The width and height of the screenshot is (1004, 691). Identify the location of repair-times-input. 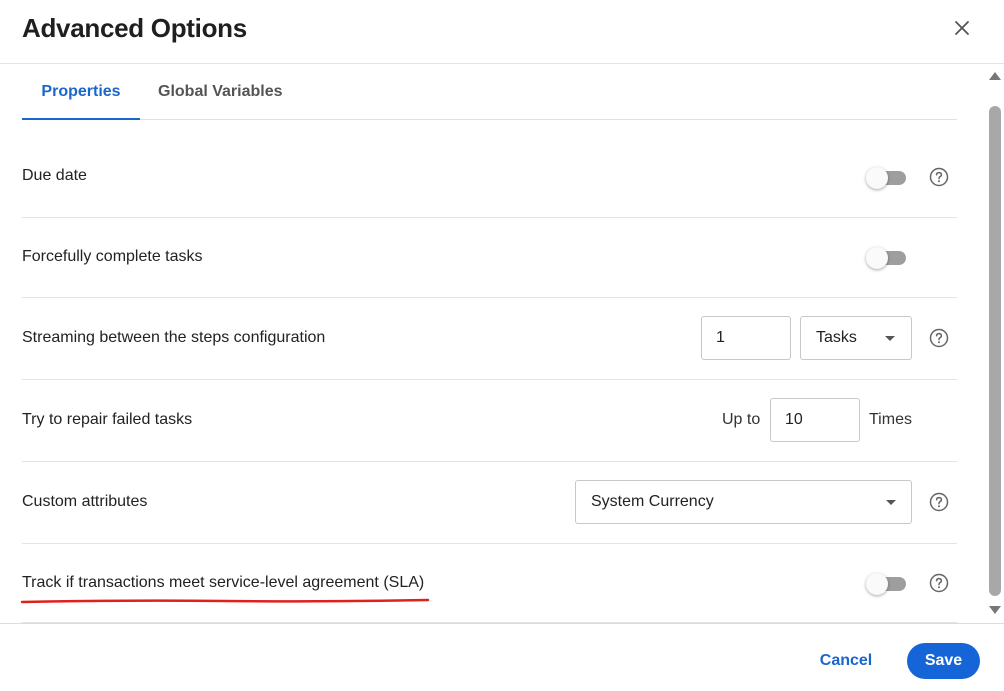
(815, 420).